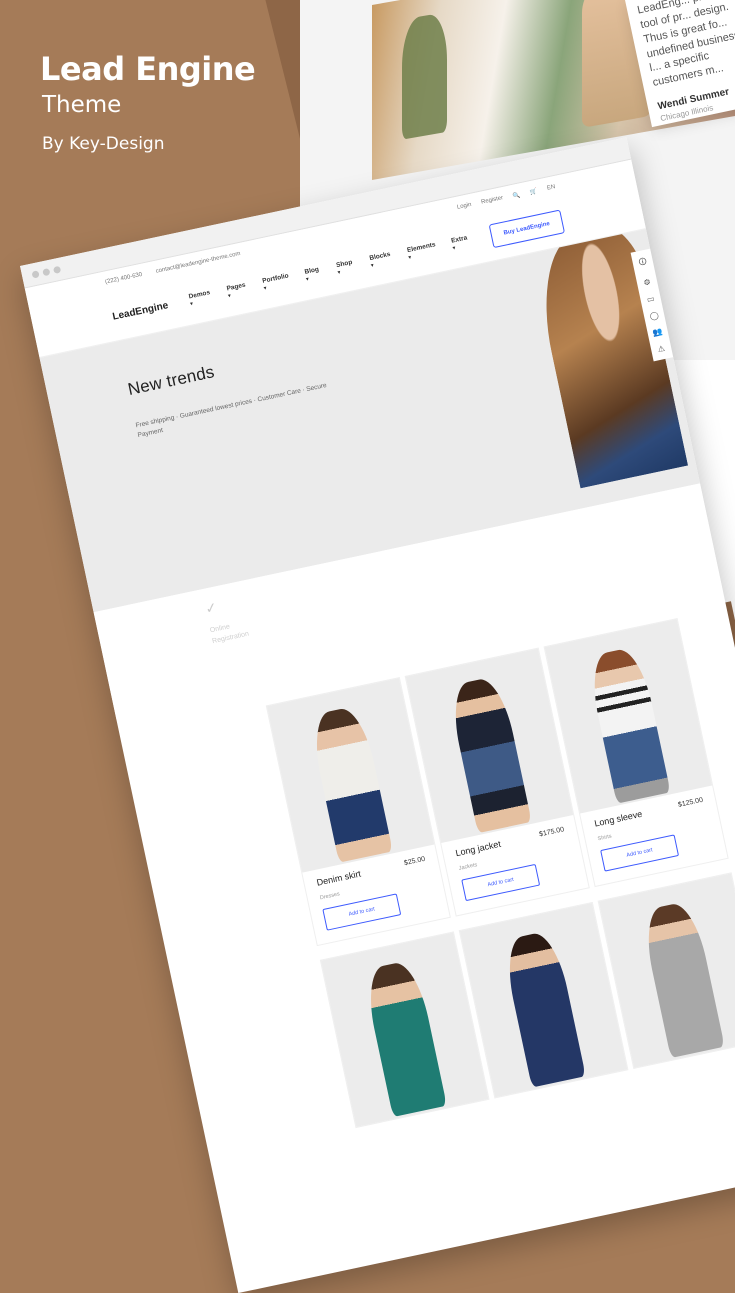 The height and width of the screenshot is (1293, 735). Describe the element at coordinates (229, 633) in the screenshot. I see `feature-text: Online Registration` at that location.